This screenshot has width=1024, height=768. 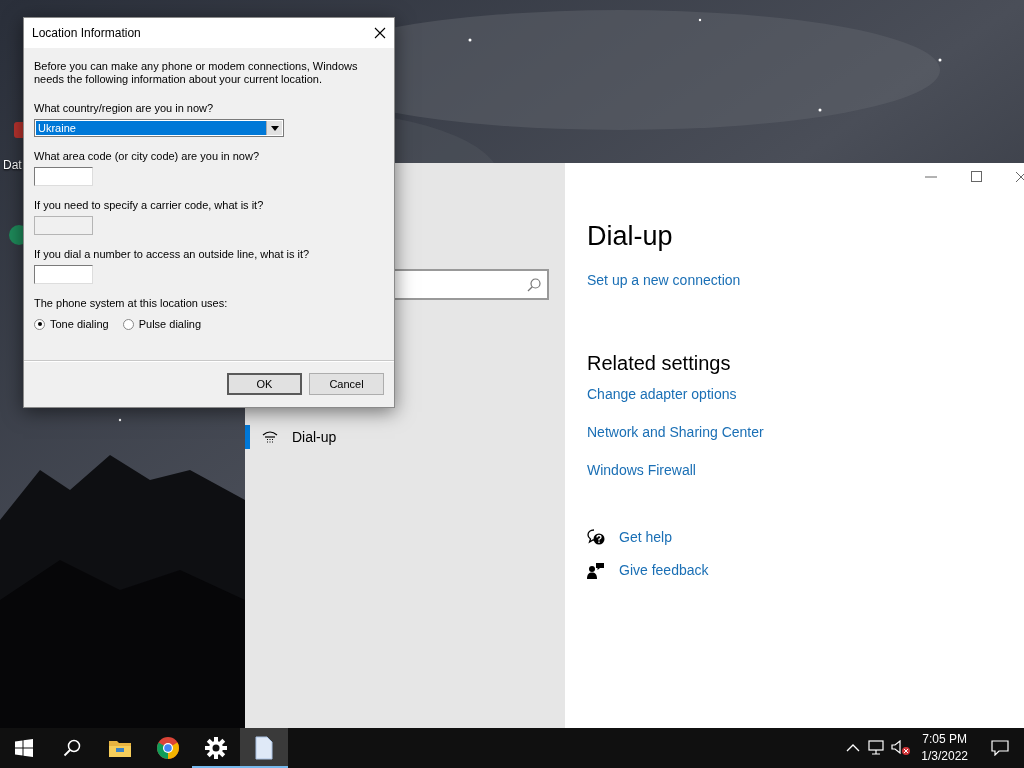 I want to click on notification-icon, so click(x=1000, y=748).